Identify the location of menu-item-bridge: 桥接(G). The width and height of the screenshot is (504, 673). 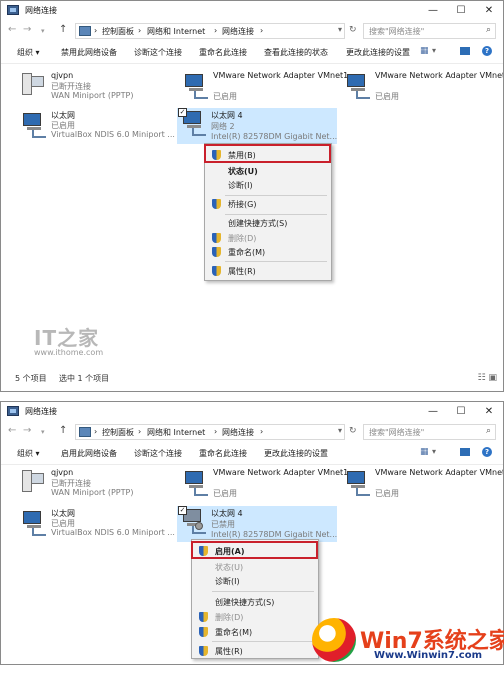
(268, 204).